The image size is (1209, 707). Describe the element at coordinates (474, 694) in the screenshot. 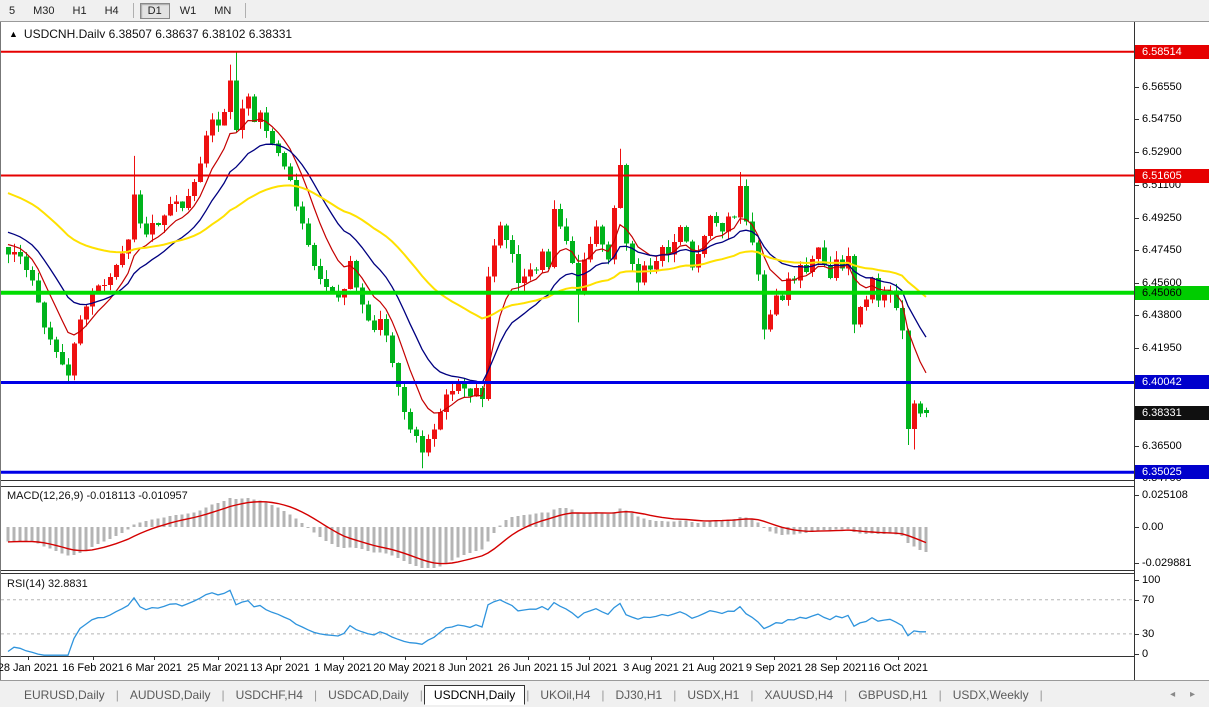

I see `chart-tab-usdcnh: USDCNH,Daily` at that location.